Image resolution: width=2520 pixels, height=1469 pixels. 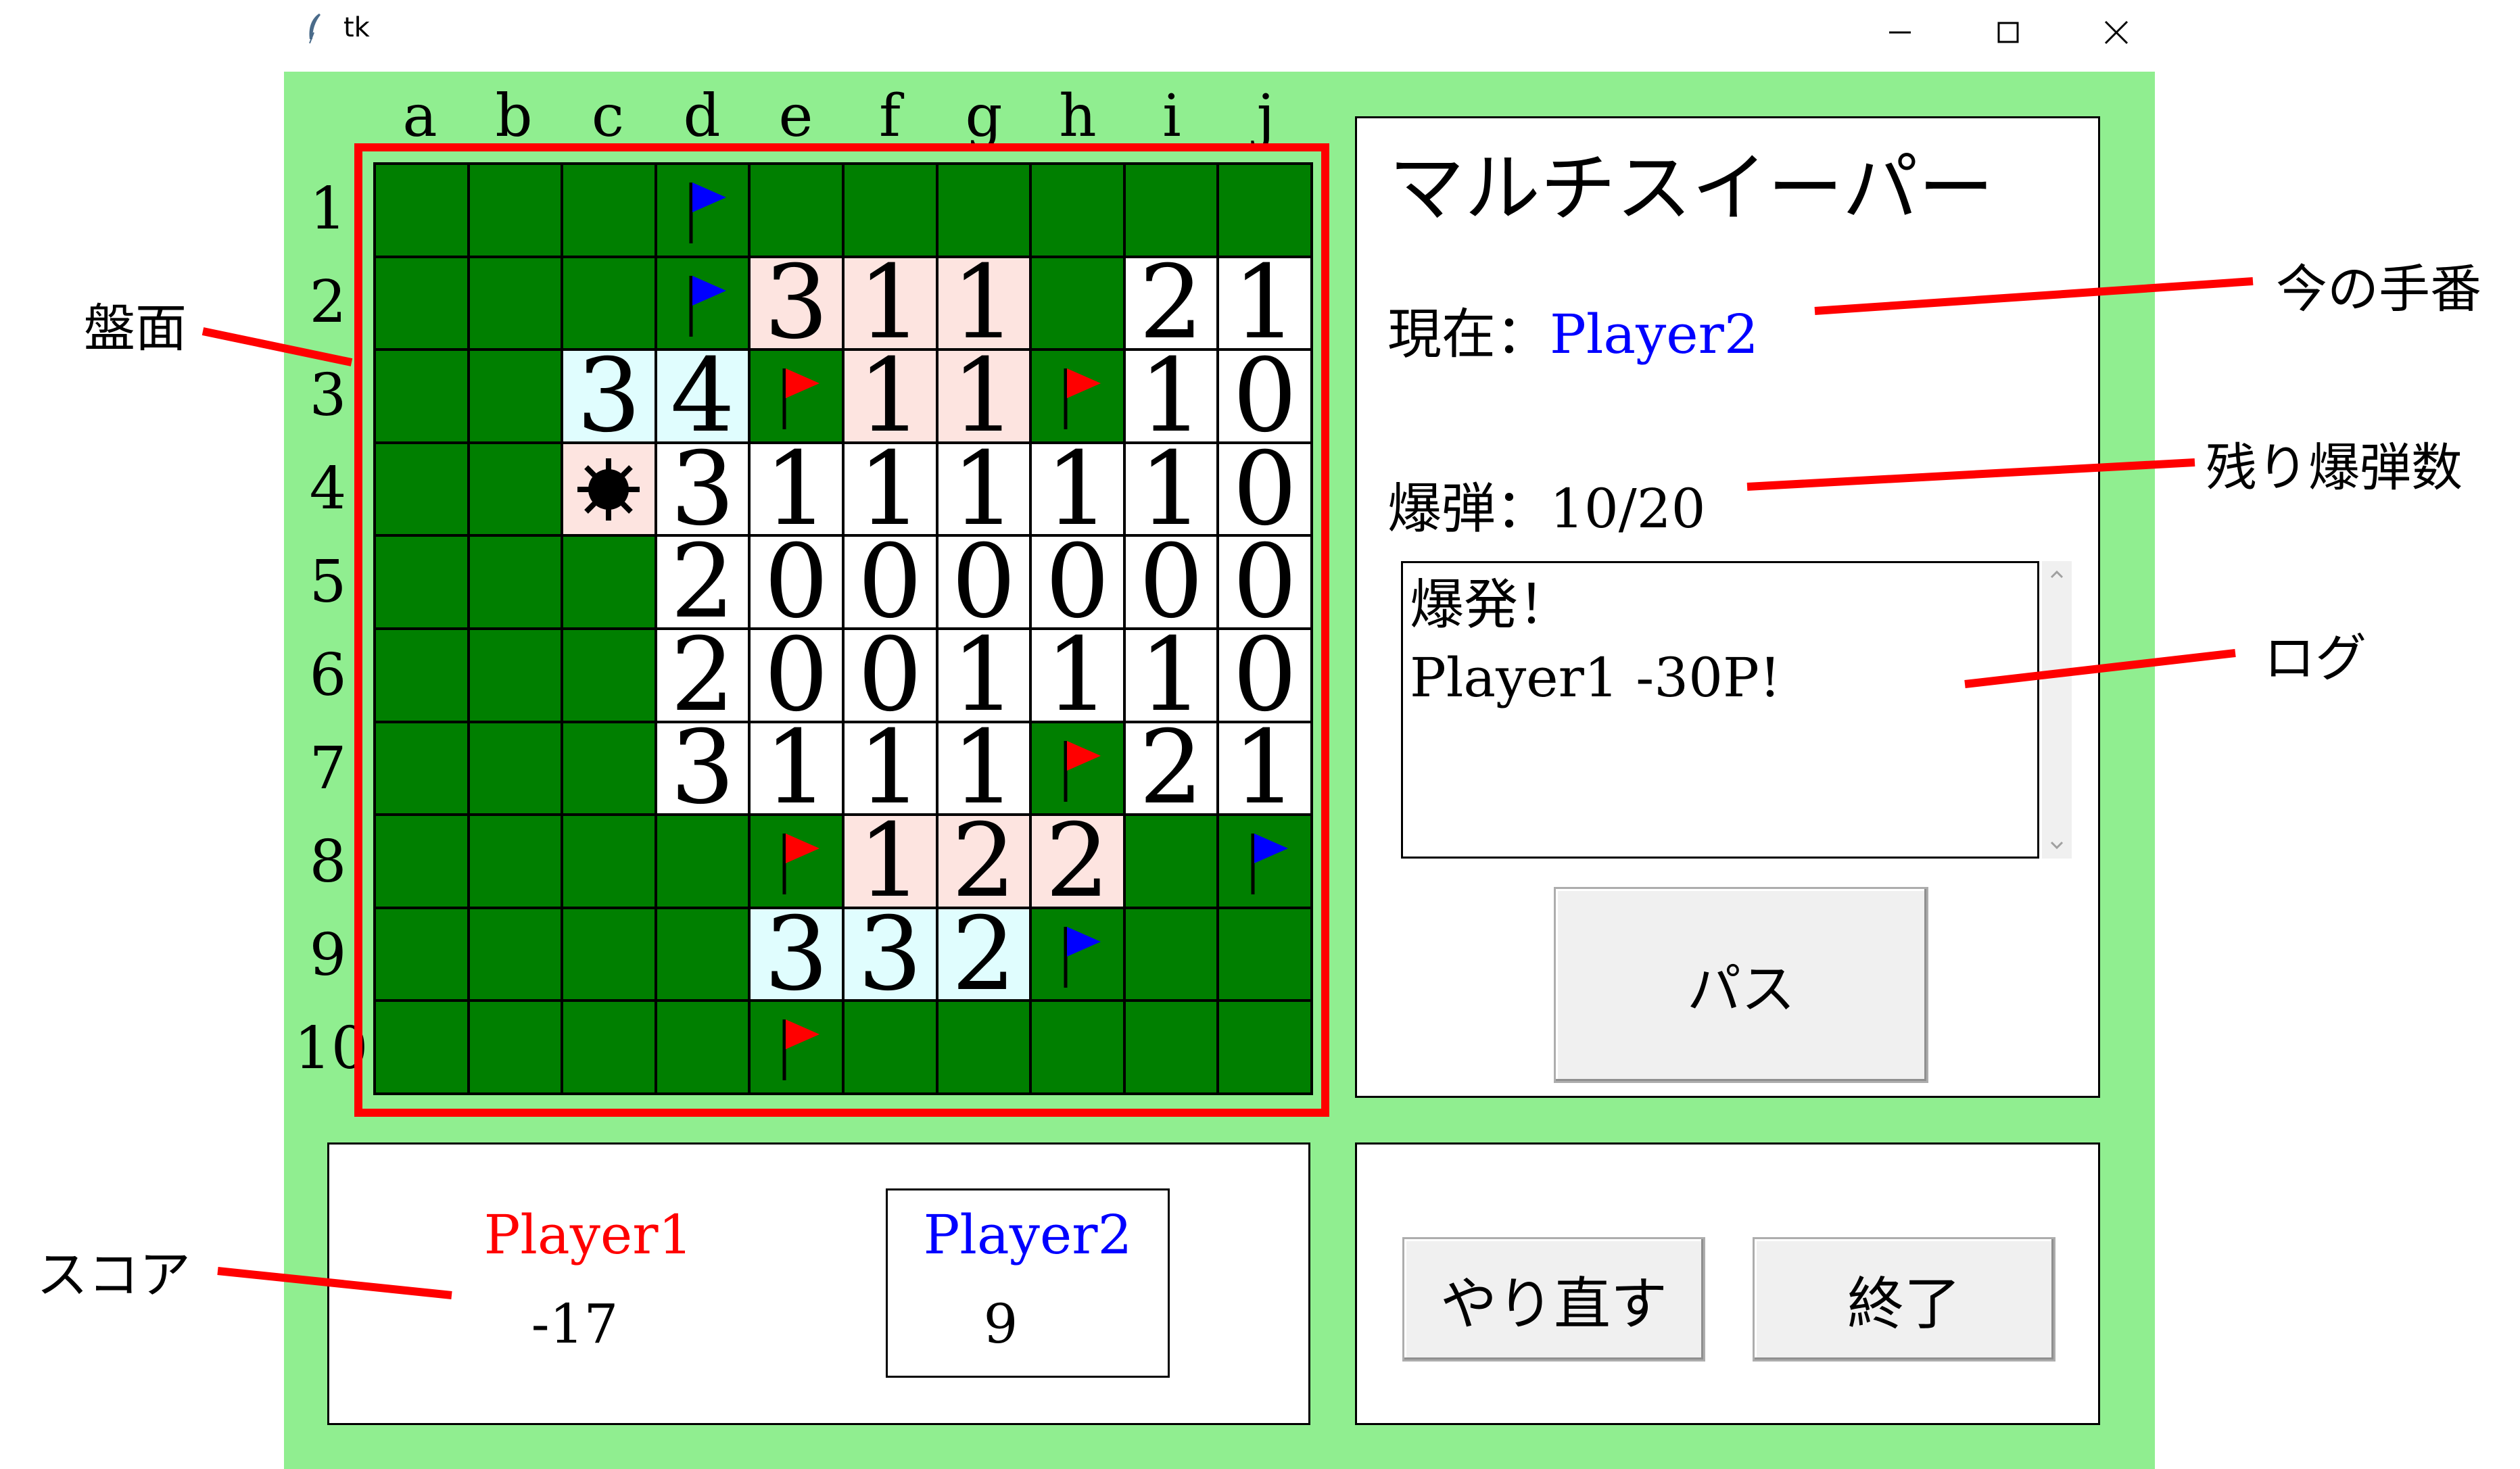 What do you see at coordinates (135, 328) in the screenshot?
I see `annotation-board: 盤面` at bounding box center [135, 328].